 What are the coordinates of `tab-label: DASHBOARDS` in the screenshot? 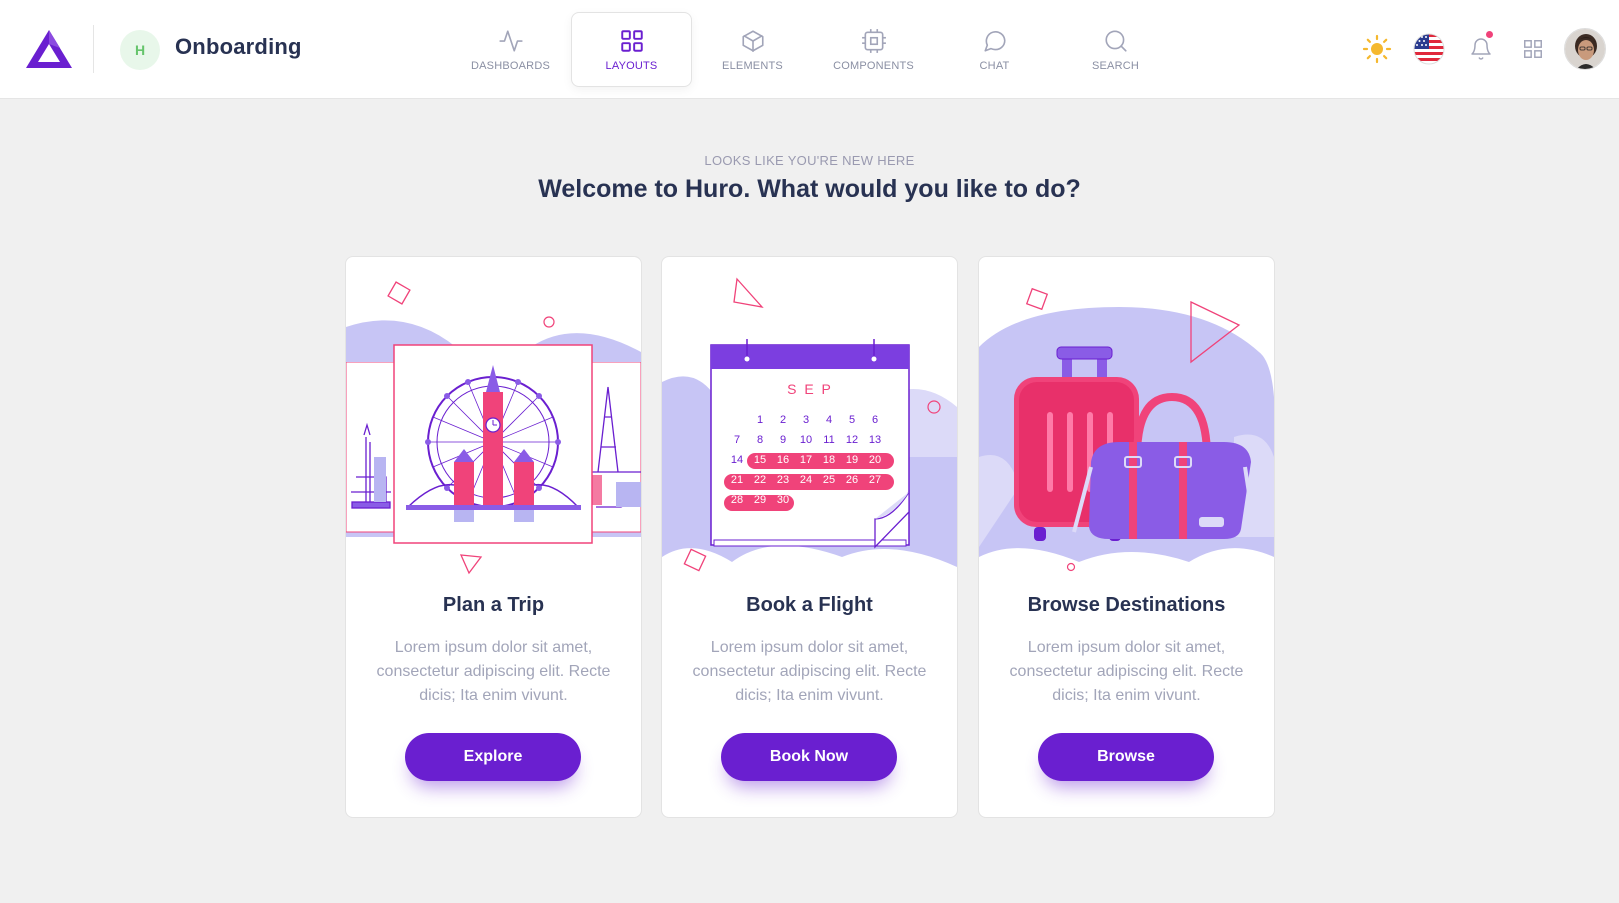 It's located at (510, 65).